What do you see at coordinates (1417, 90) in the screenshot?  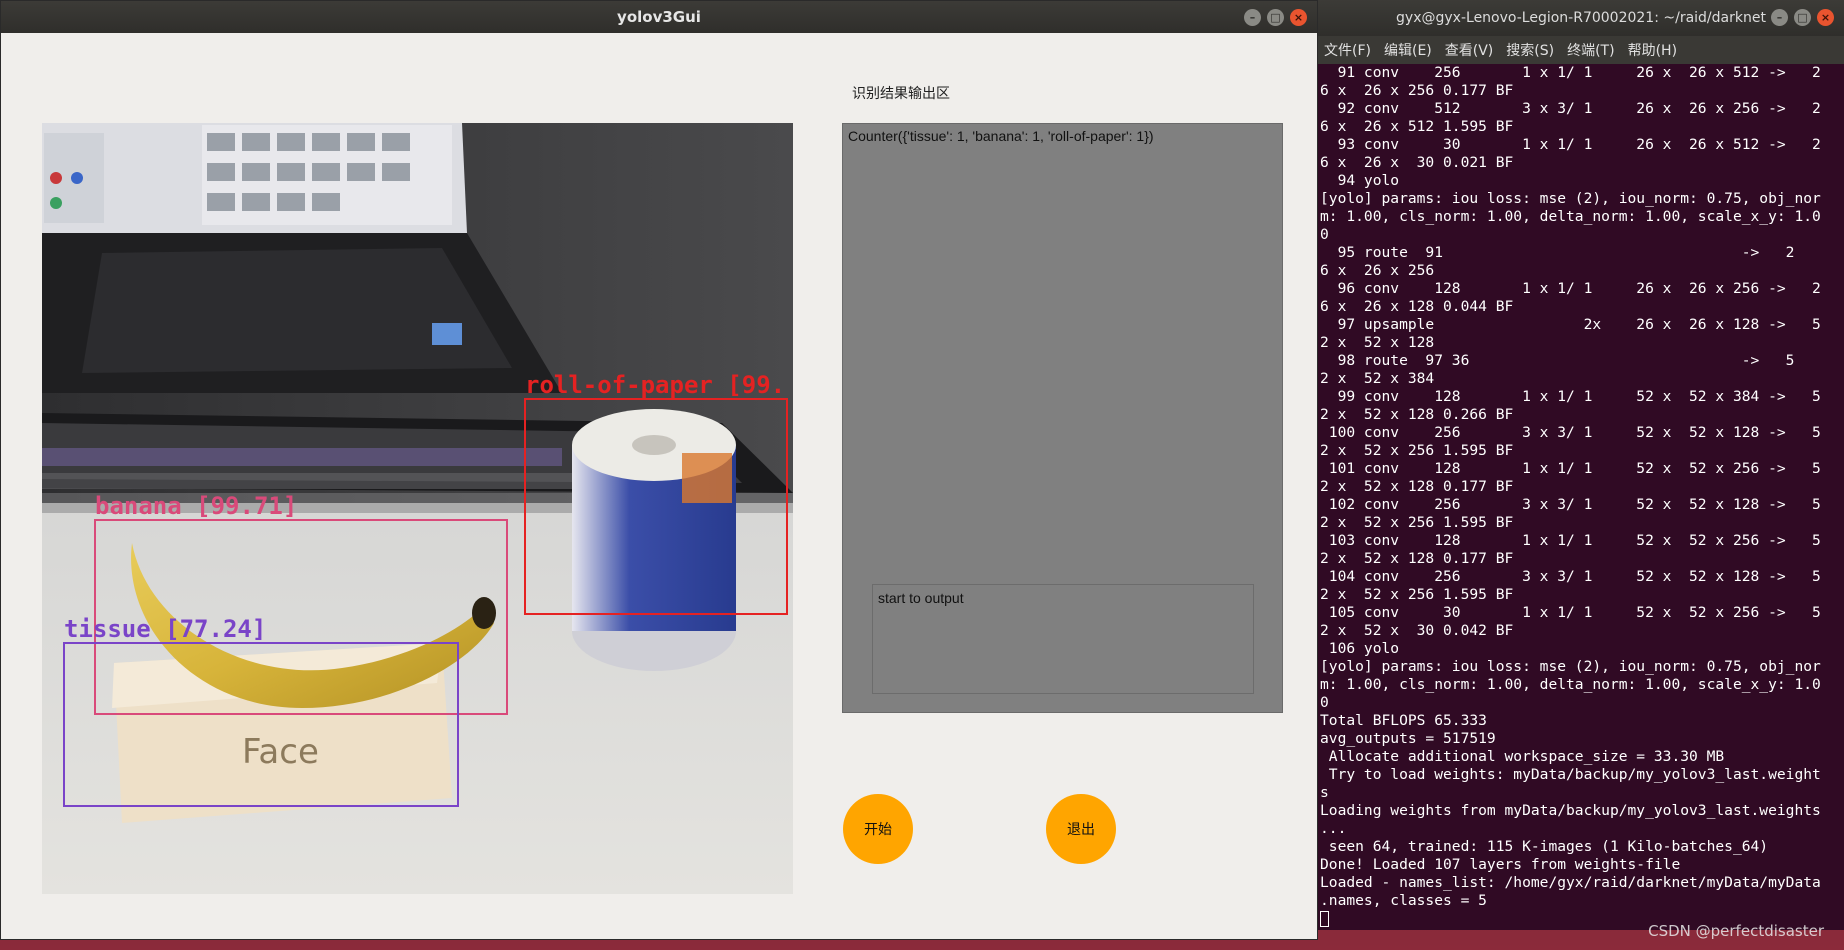 I see `terminal-line: 6 x 26 x 256 0.177 BF` at bounding box center [1417, 90].